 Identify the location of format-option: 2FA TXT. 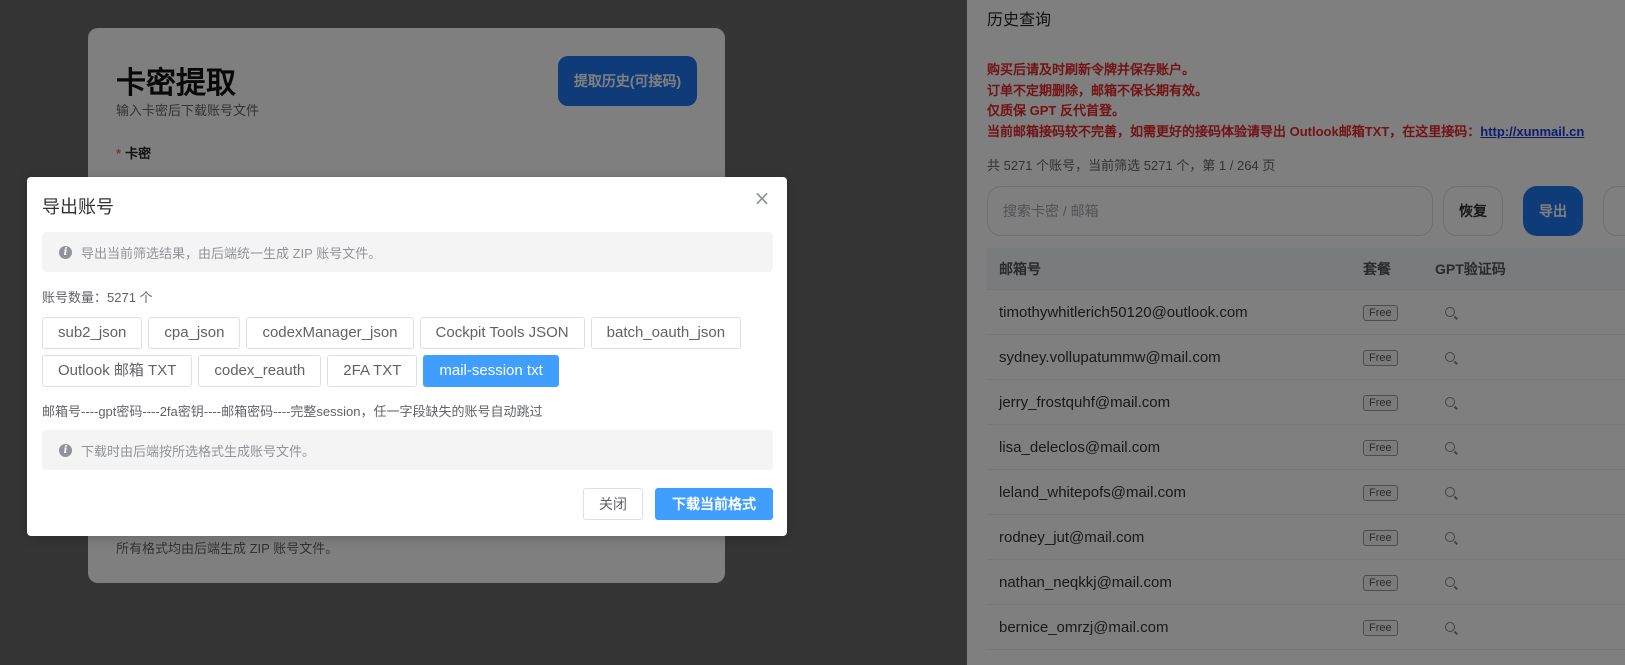
(372, 371).